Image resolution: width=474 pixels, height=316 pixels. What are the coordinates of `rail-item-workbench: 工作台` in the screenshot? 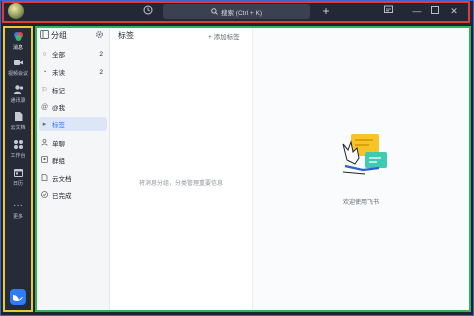 It's located at (18, 149).